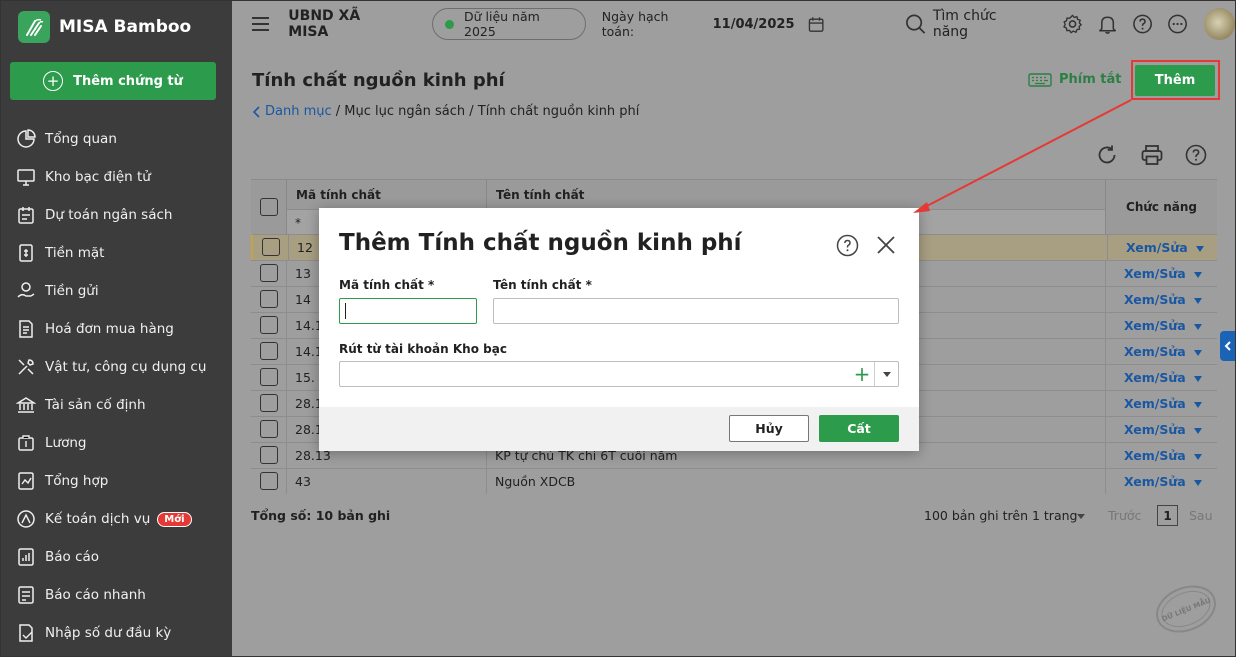 The image size is (1236, 657). I want to click on select-all-checkbox, so click(269, 207).